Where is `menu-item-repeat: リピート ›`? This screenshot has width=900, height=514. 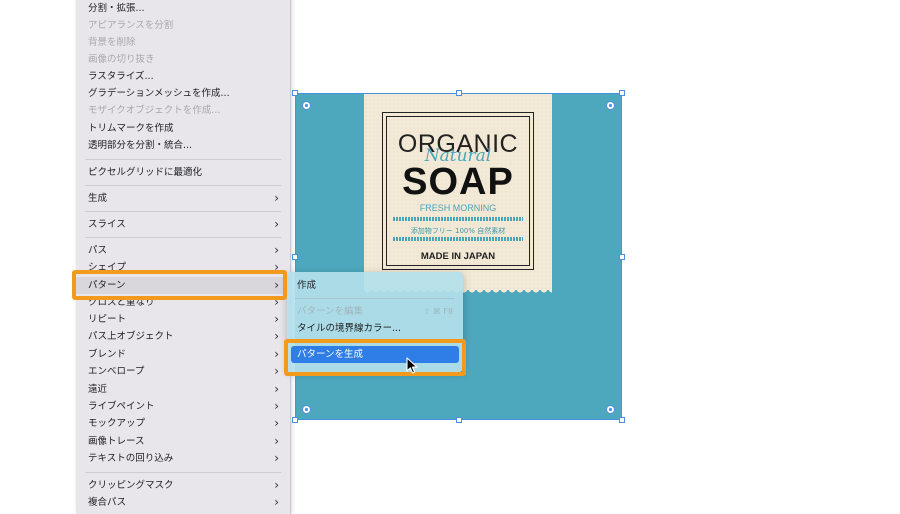 menu-item-repeat: リピート › is located at coordinates (183, 319).